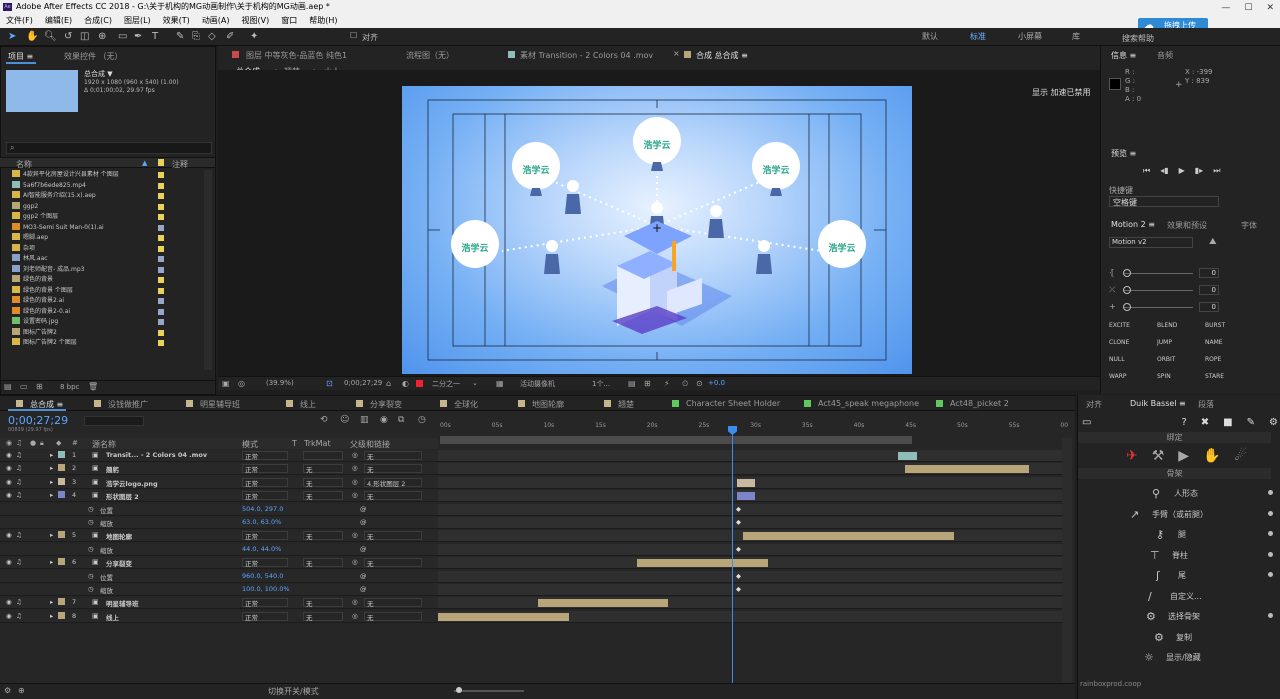 The image size is (1280, 699). I want to click on camera-icon: ■, so click(1227, 422).